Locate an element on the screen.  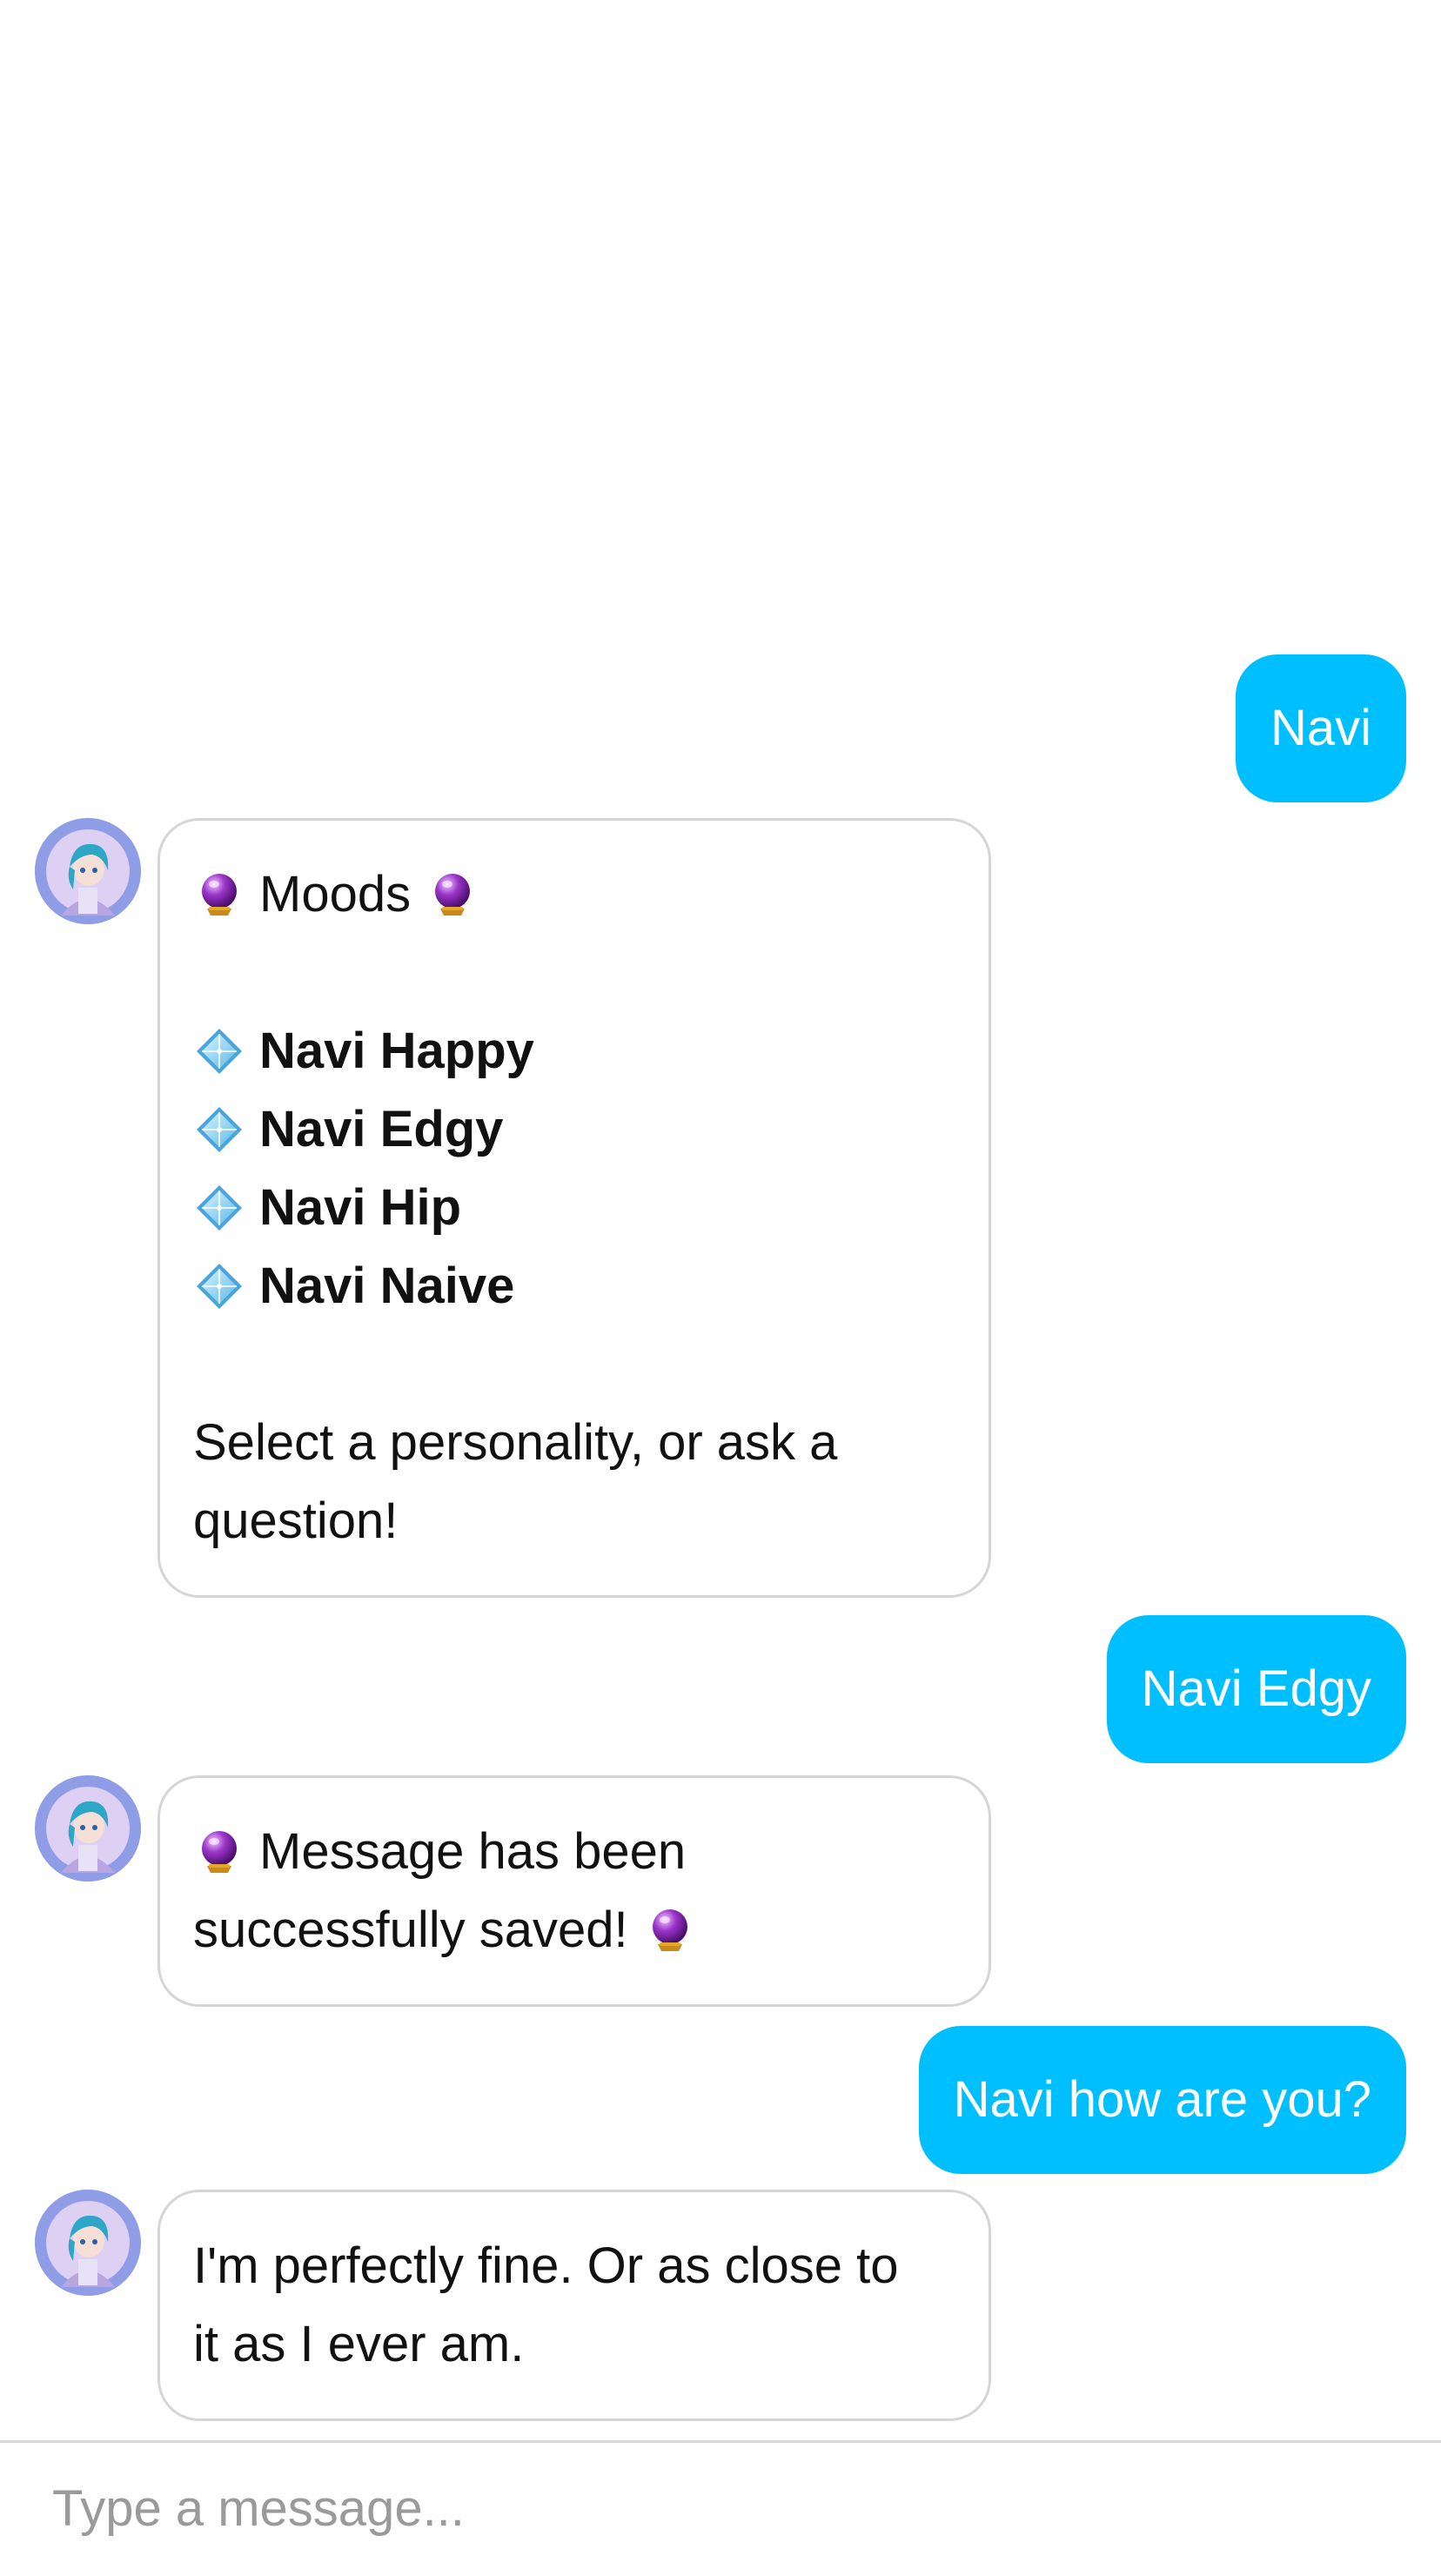
user-message-text: Navi Edgy is located at coordinates (1256, 1689).